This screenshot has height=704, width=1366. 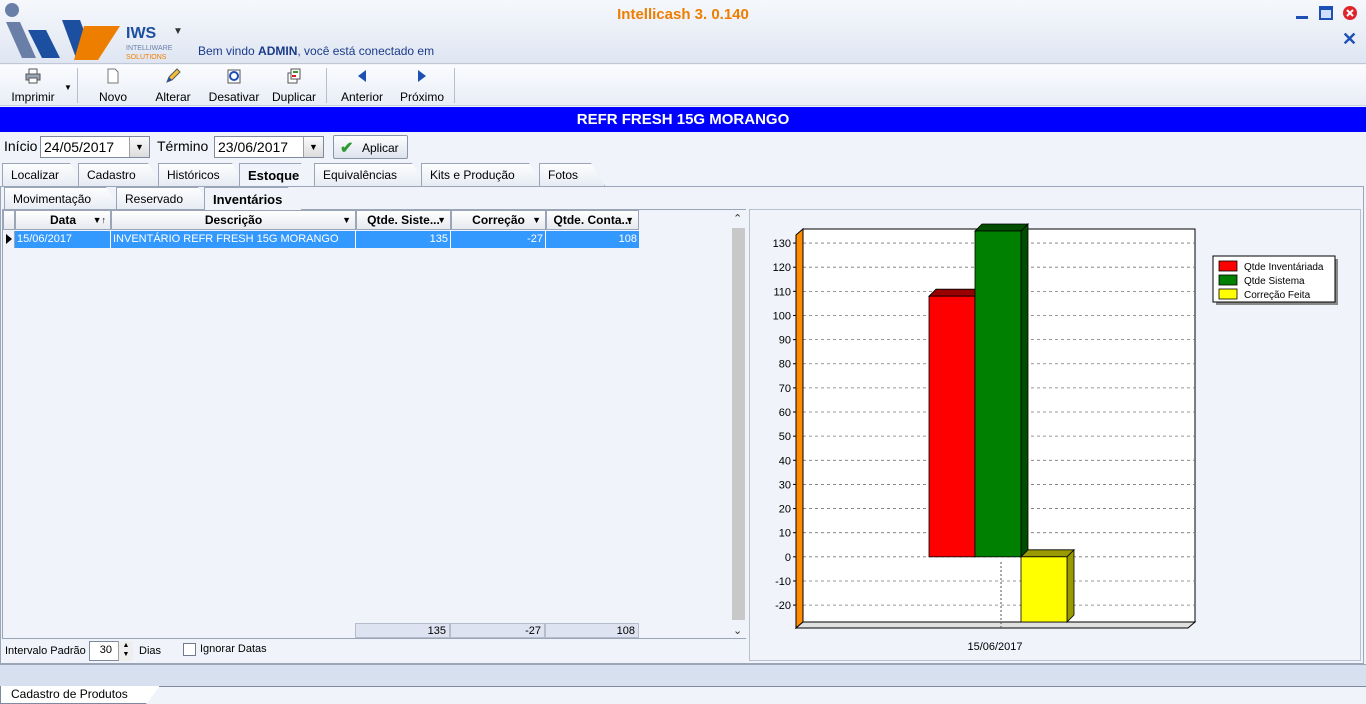 What do you see at coordinates (785, 437) in the screenshot?
I see `y-tick-label: 50` at bounding box center [785, 437].